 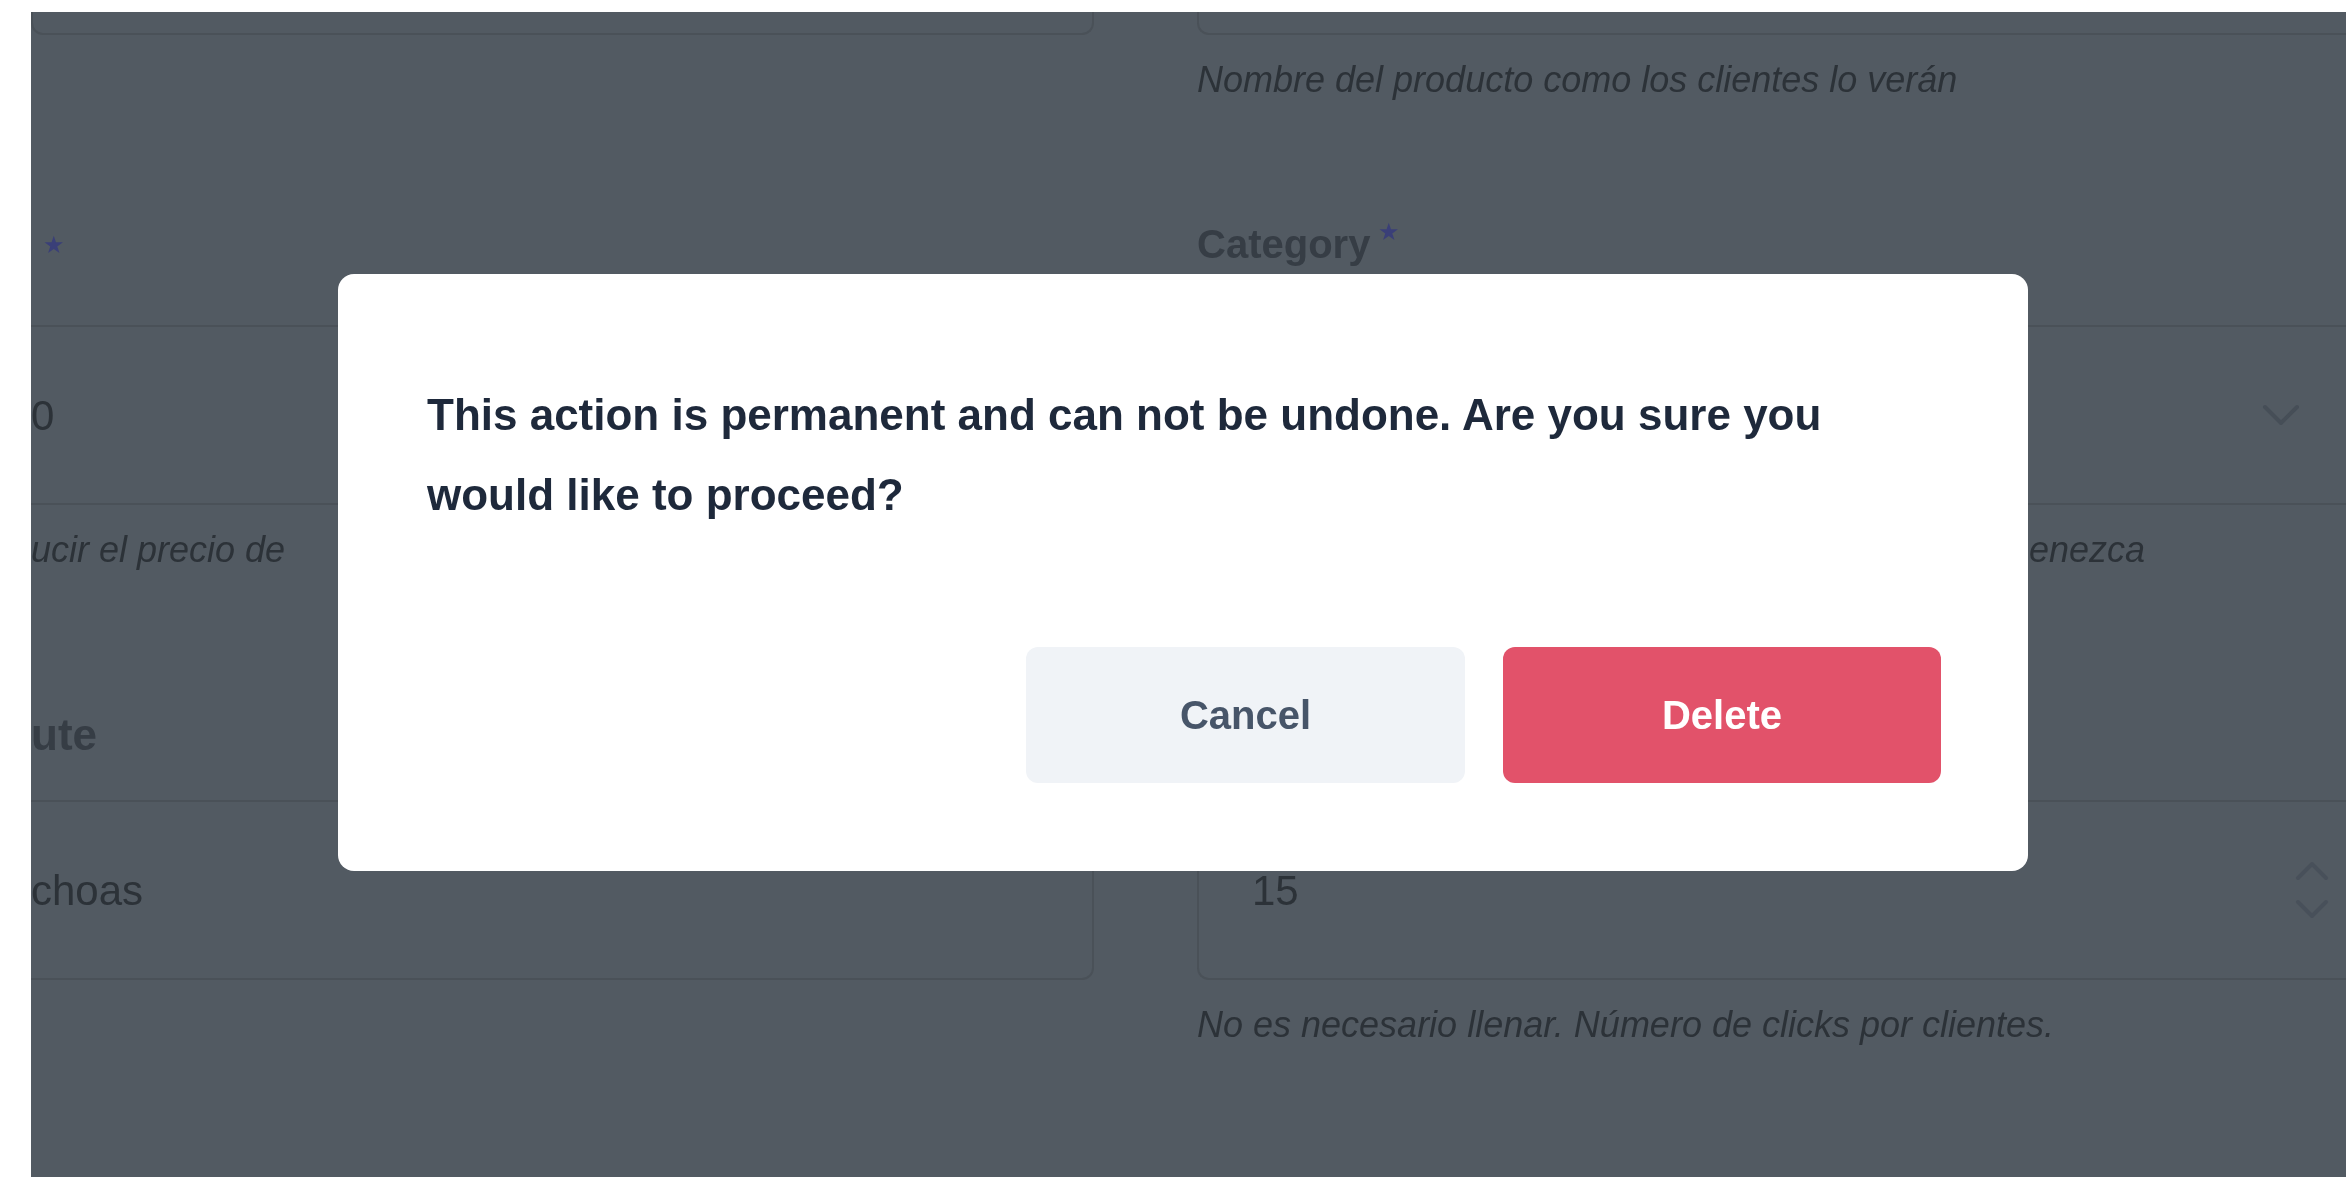 What do you see at coordinates (1722, 715) in the screenshot?
I see `delete-button: Delete` at bounding box center [1722, 715].